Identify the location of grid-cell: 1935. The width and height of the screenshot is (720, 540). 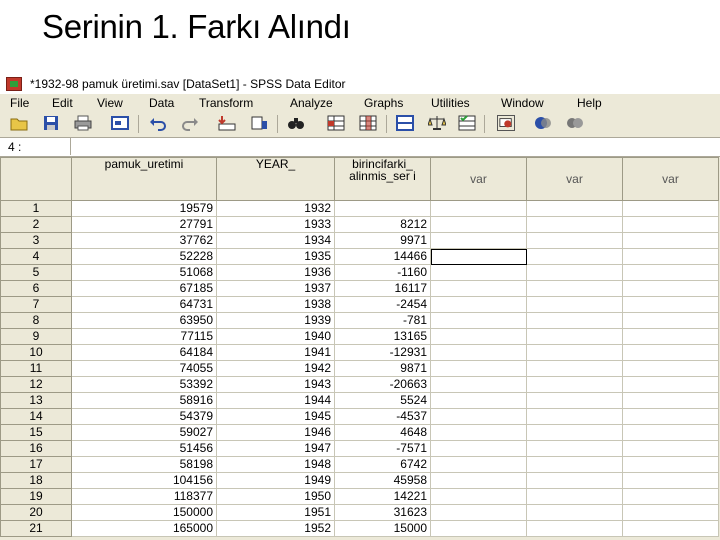
(275, 256).